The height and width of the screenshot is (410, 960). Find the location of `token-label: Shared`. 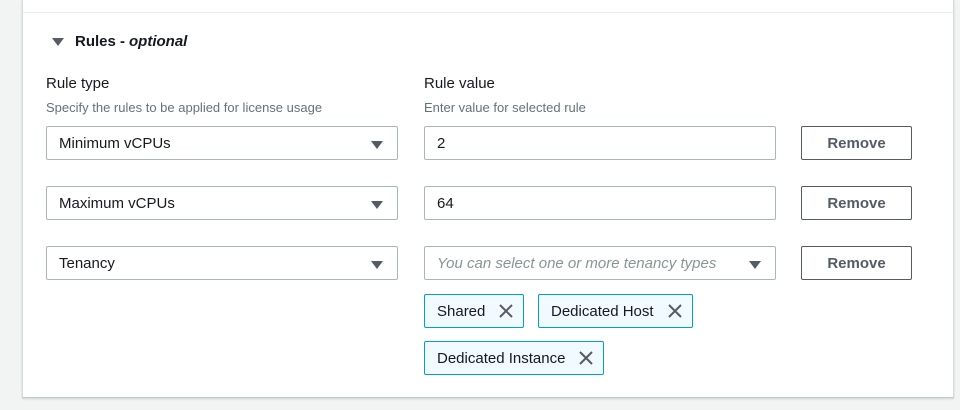

token-label: Shared is located at coordinates (461, 311).